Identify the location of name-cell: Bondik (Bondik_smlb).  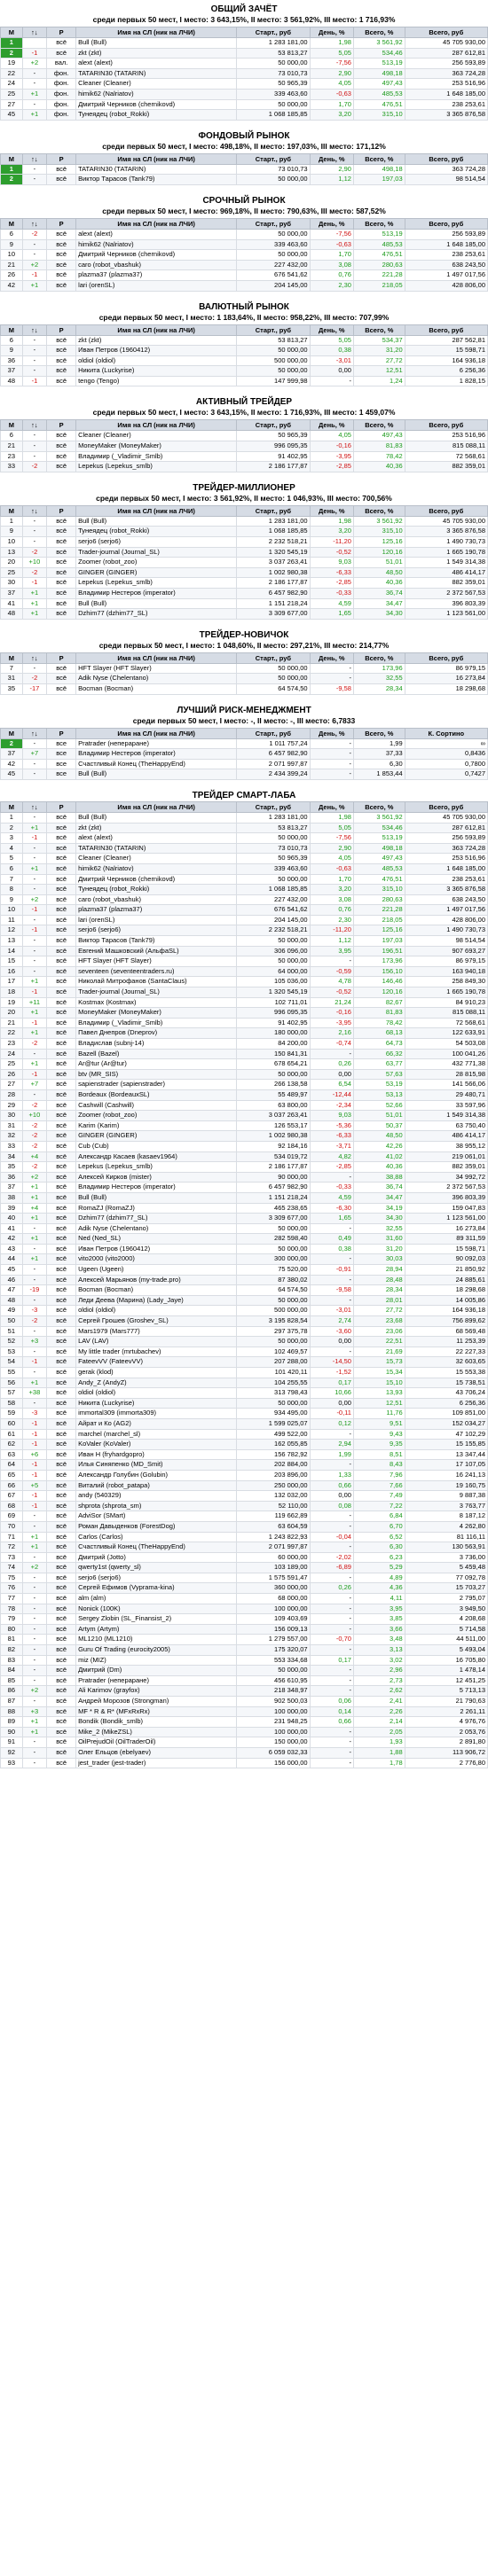
(156, 1722).